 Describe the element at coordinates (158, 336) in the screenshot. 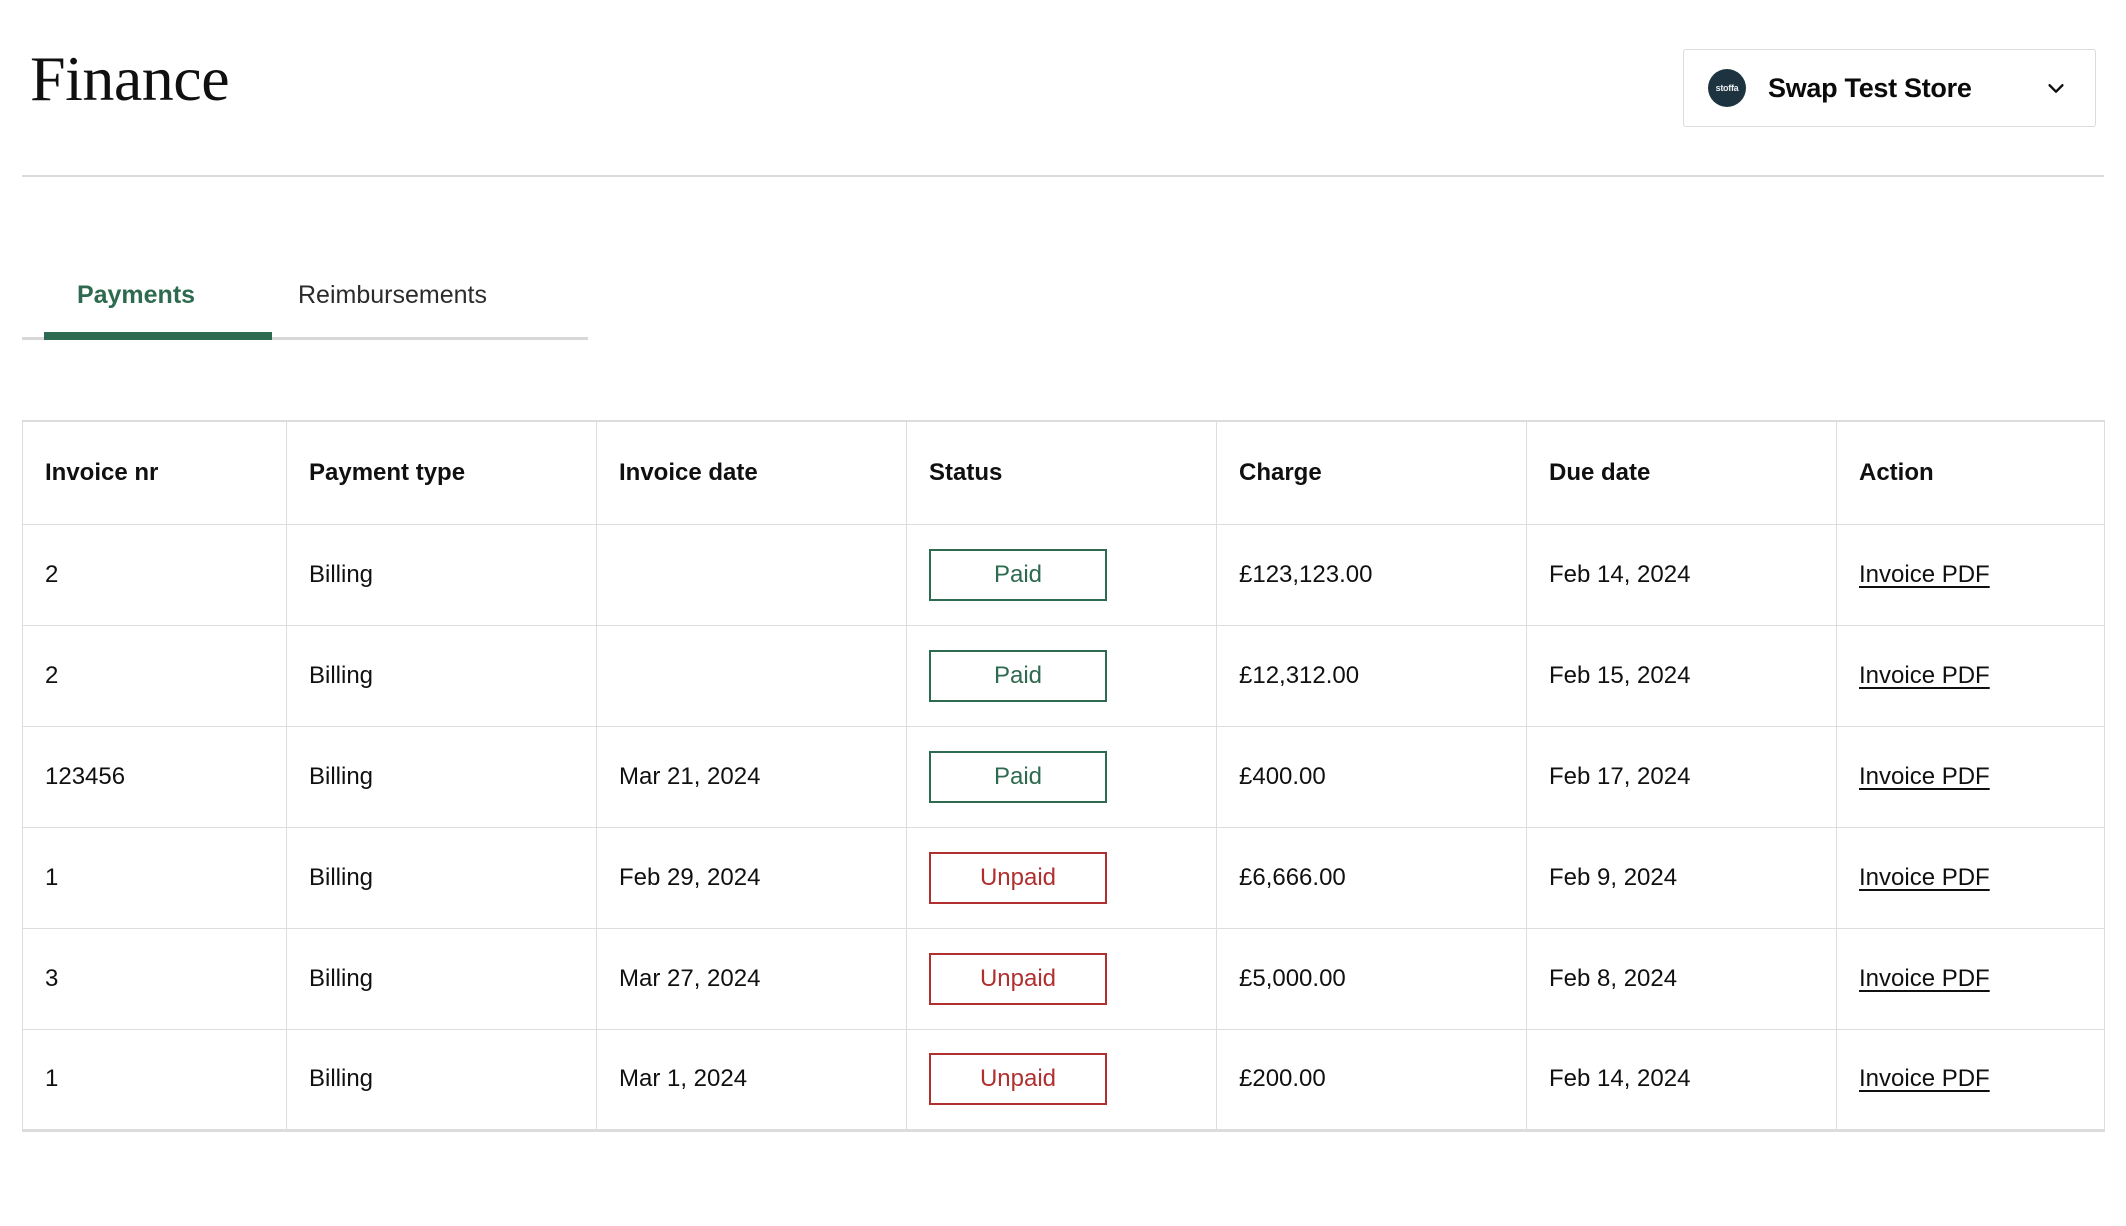

I see `tabs-active-indicator` at that location.